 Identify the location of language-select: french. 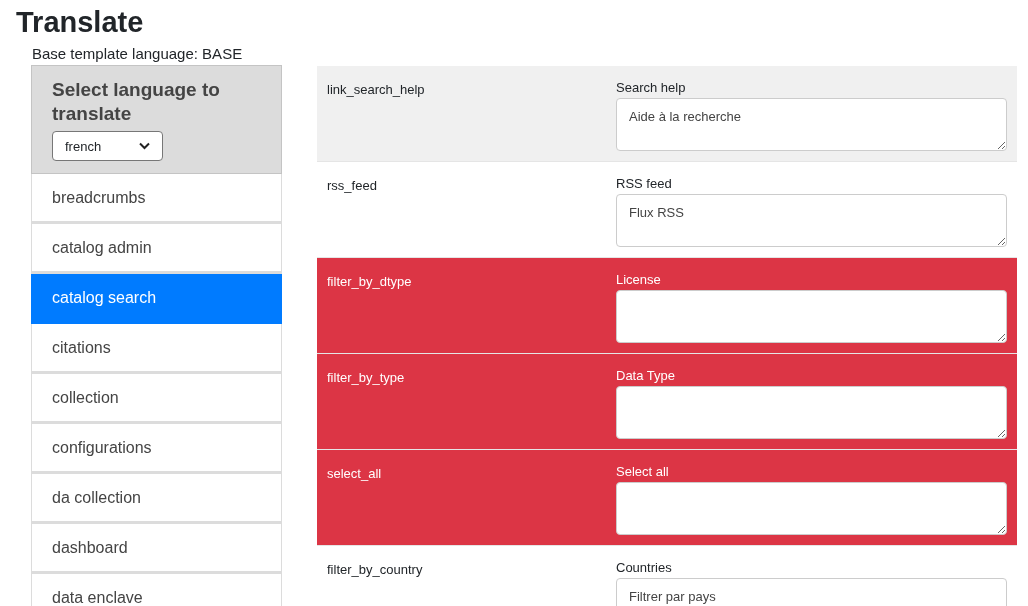
(107, 146).